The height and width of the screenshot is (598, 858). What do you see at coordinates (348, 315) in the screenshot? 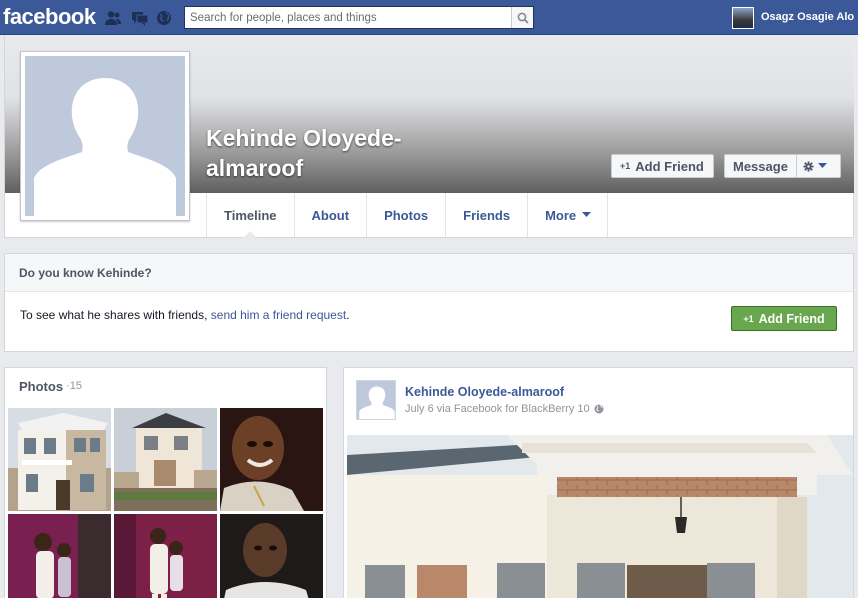
I see `know-text-suffix: .` at bounding box center [348, 315].